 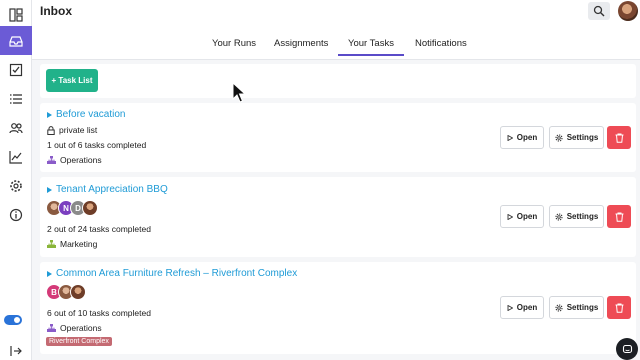 I want to click on team-row: Marketing, so click(x=72, y=244).